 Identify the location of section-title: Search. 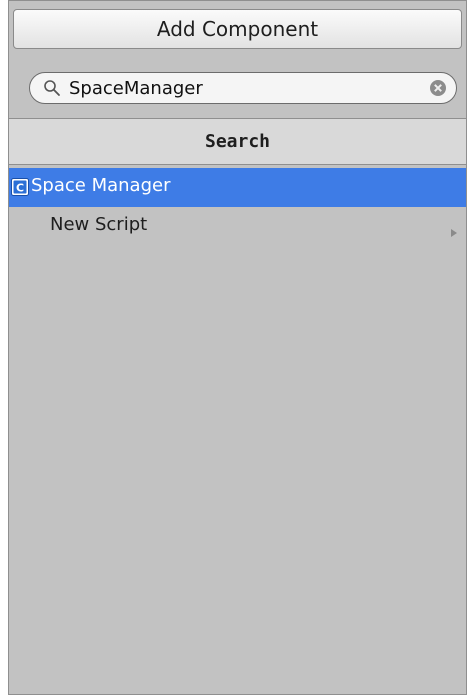
(237, 141).